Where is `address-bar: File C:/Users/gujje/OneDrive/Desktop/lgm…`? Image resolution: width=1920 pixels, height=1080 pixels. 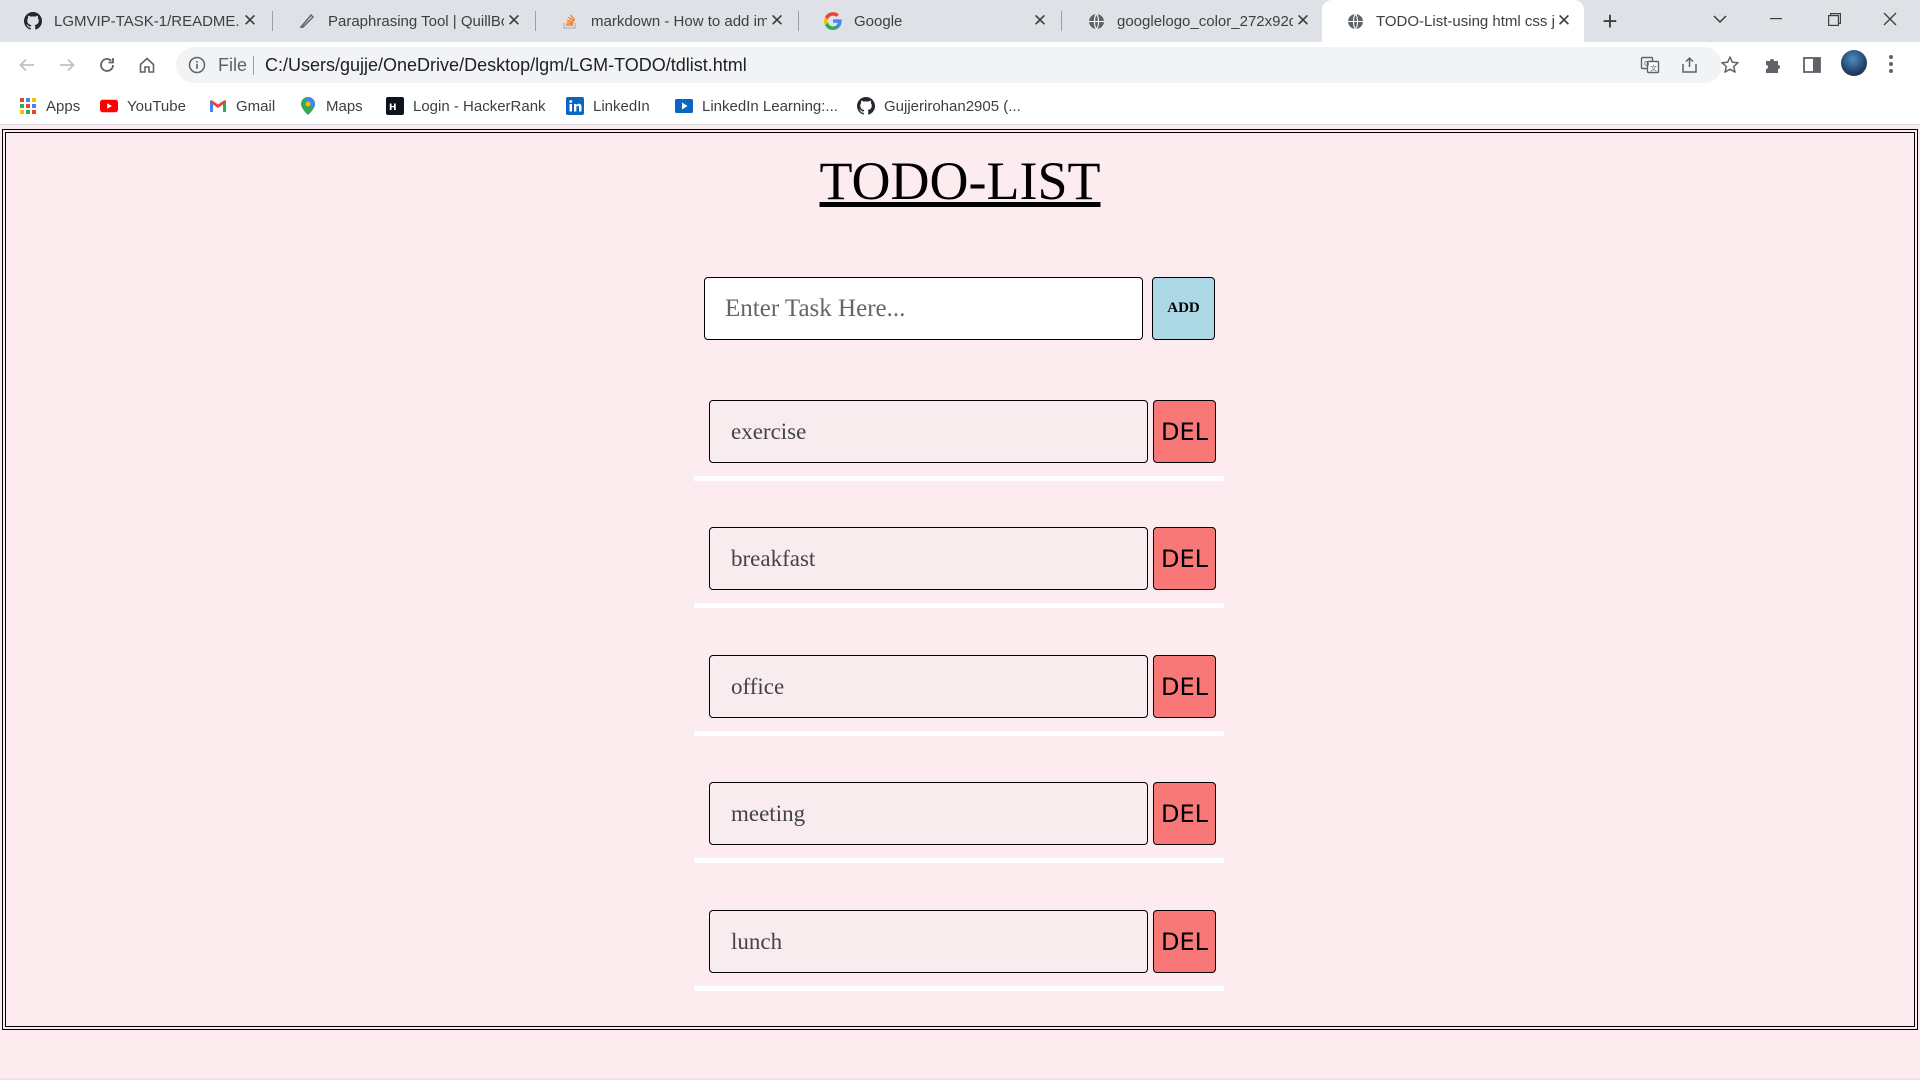 address-bar: File C:/Users/gujje/OneDrive/Desktop/lgm… is located at coordinates (957, 65).